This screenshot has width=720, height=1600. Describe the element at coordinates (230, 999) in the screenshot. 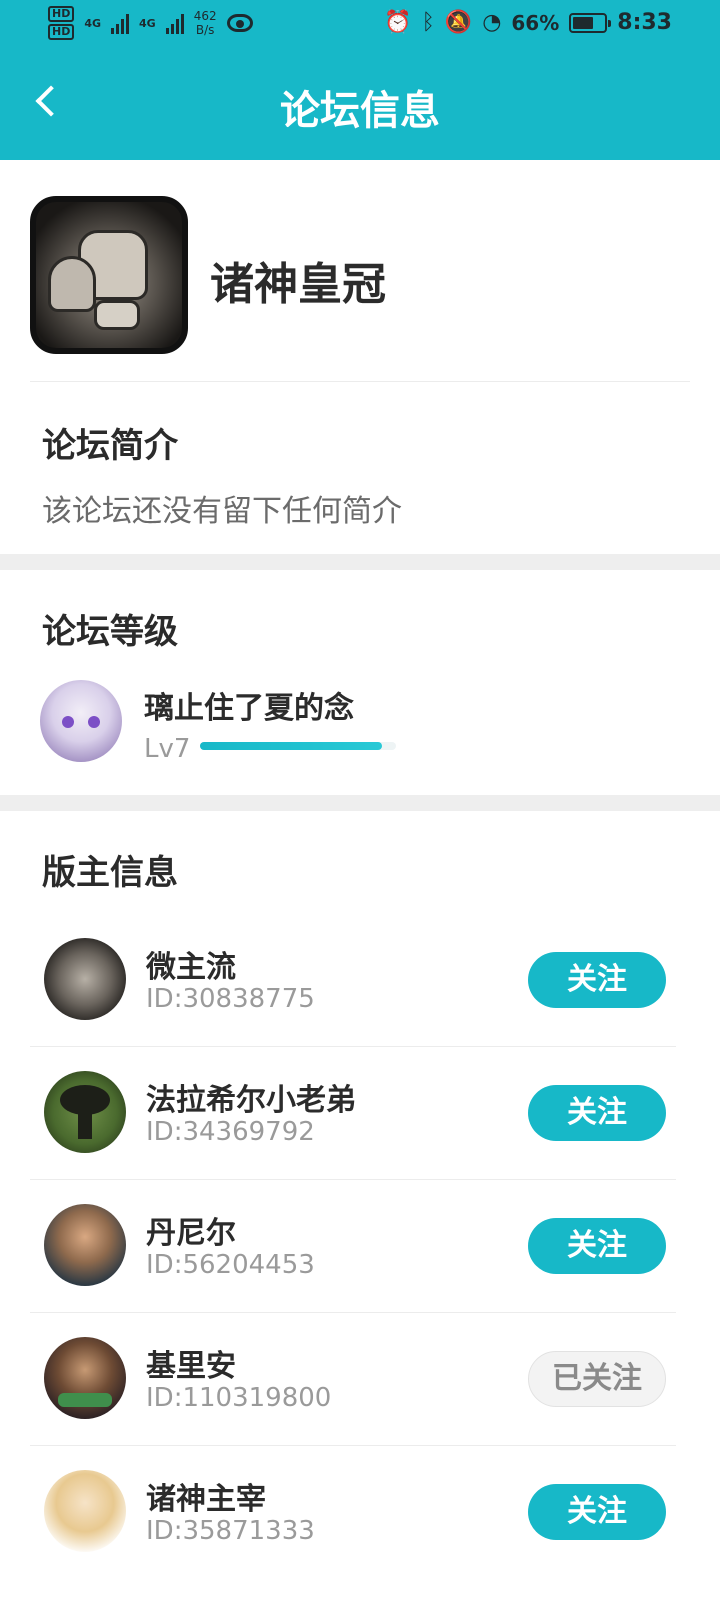

I see `moderator-id: ID:30838775` at that location.